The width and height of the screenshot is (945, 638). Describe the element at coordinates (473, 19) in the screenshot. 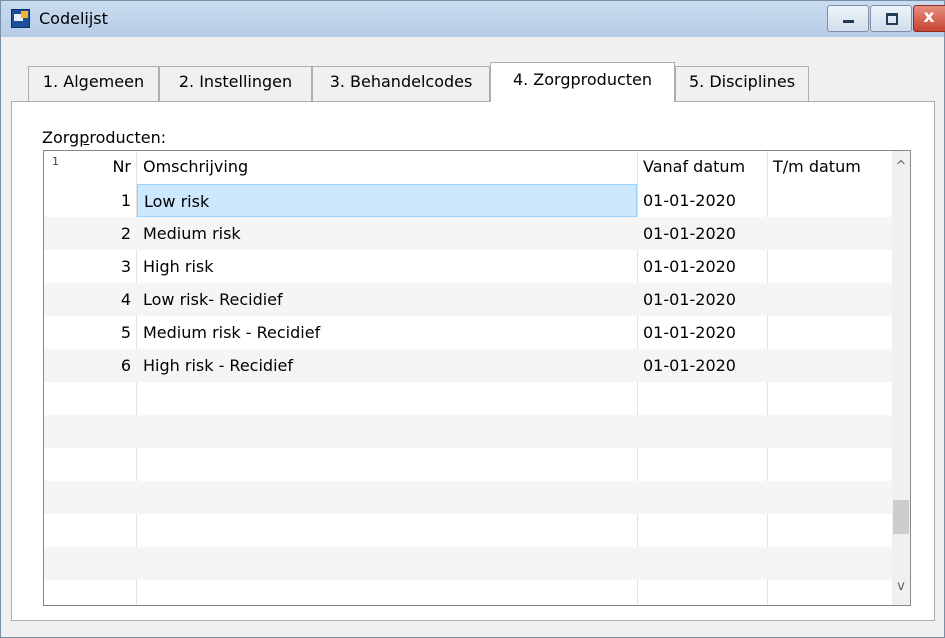

I see `title-bar: Codelijst x` at that location.